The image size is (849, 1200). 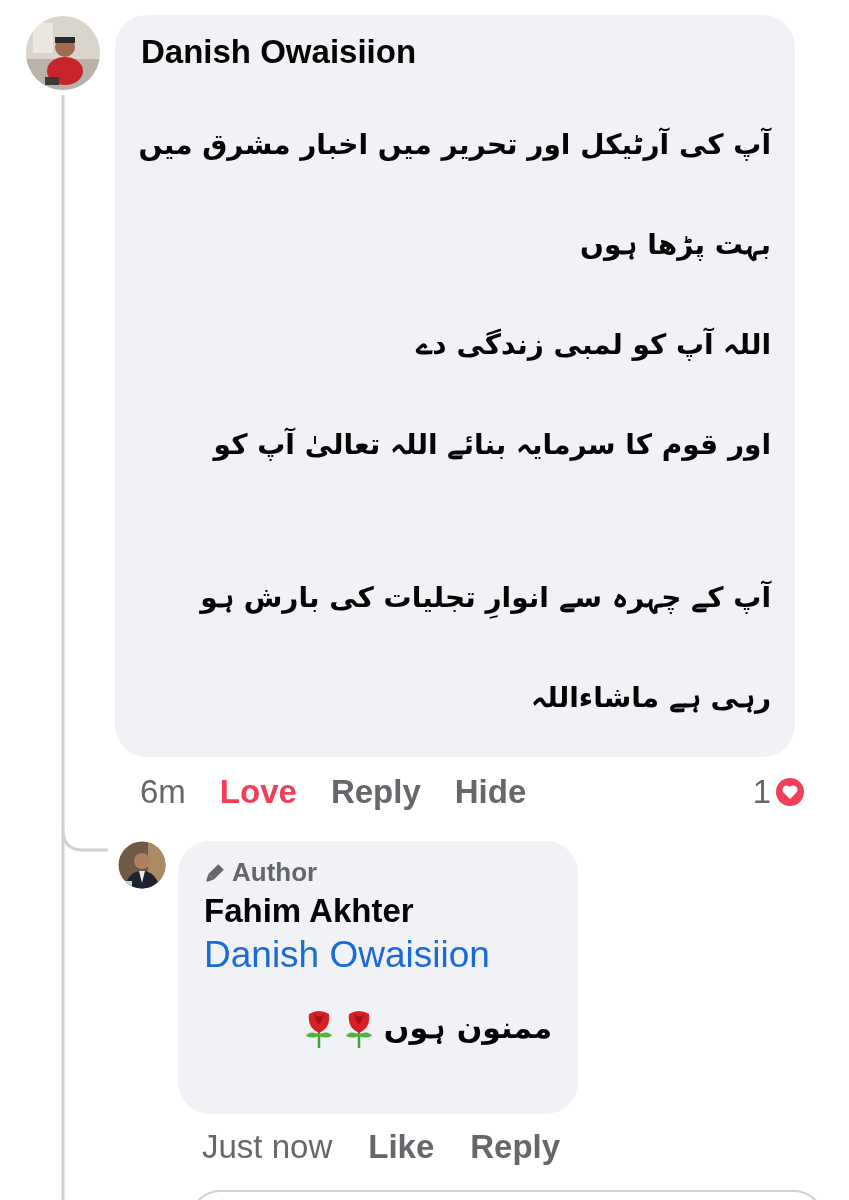 I want to click on pen-icon, so click(x=215, y=872).